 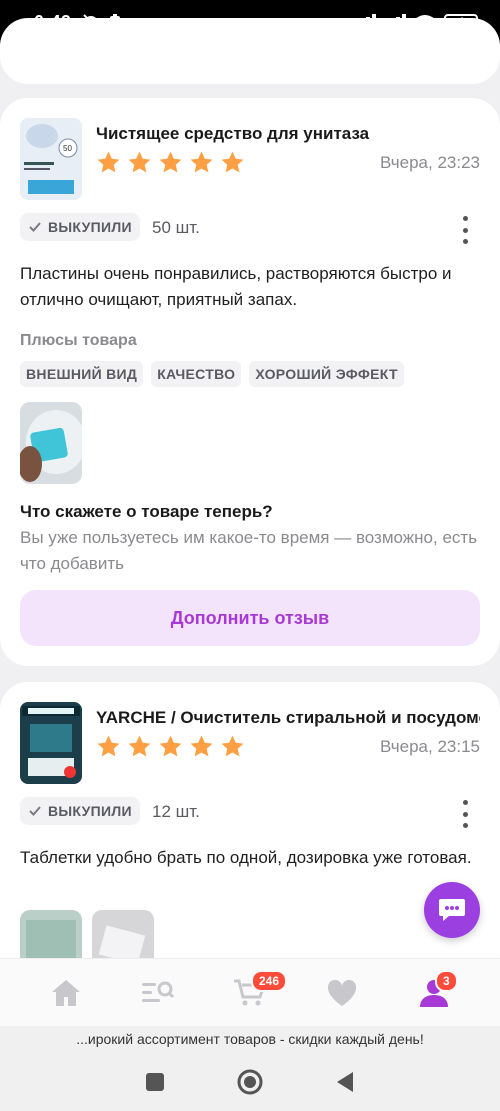 I want to click on pro-tag: ХОРОШИЙ ЭФФЕКТ, so click(x=326, y=374).